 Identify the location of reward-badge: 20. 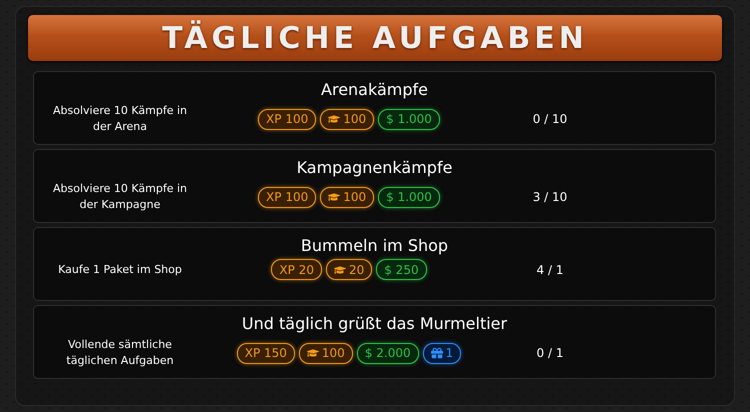
(349, 269).